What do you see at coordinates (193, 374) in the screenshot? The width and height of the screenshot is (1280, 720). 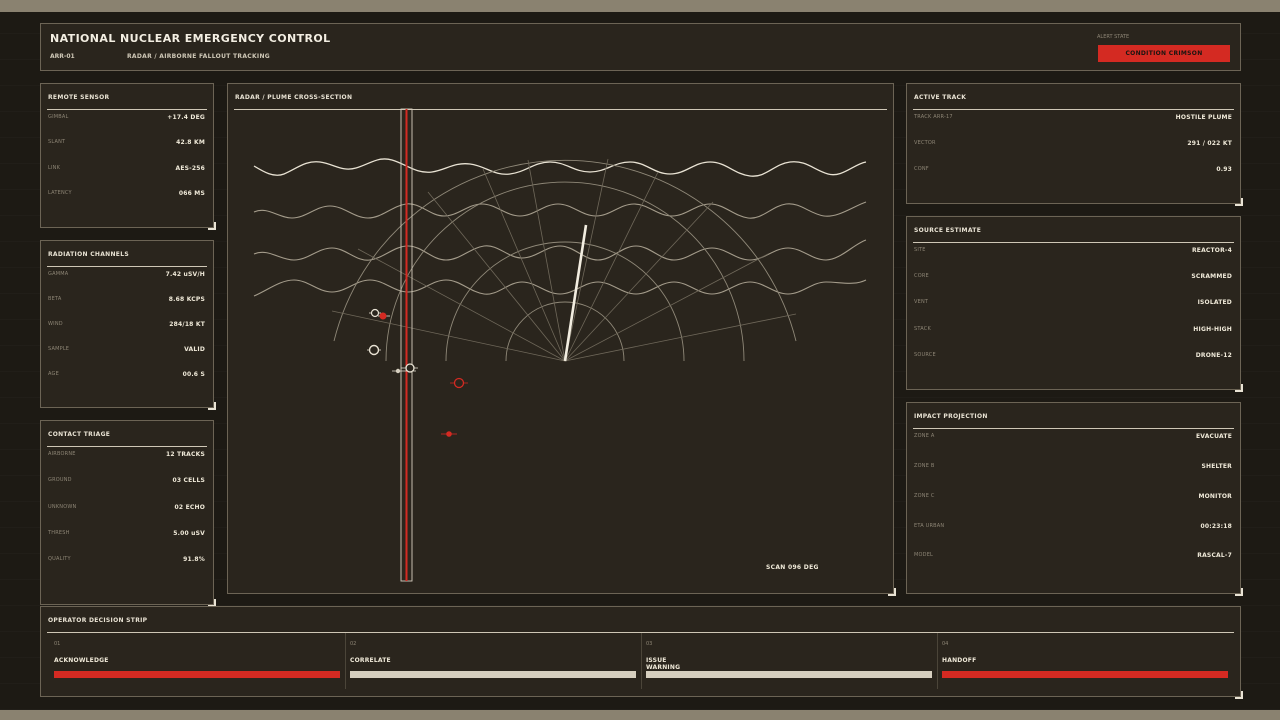 I see `kv-value: 00.6 S` at bounding box center [193, 374].